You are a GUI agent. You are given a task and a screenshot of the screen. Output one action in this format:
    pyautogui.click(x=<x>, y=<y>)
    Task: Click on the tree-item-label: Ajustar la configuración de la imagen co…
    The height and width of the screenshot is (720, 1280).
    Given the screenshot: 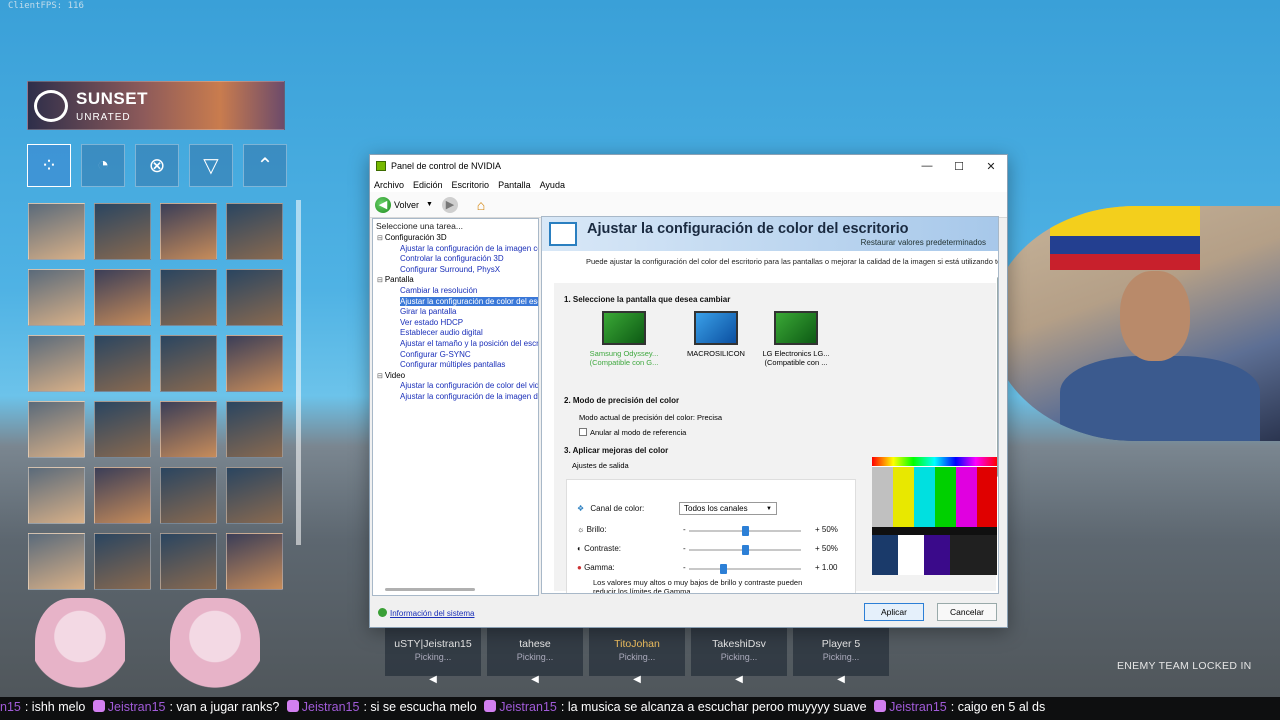 What is the action you would take?
    pyautogui.click(x=469, y=248)
    